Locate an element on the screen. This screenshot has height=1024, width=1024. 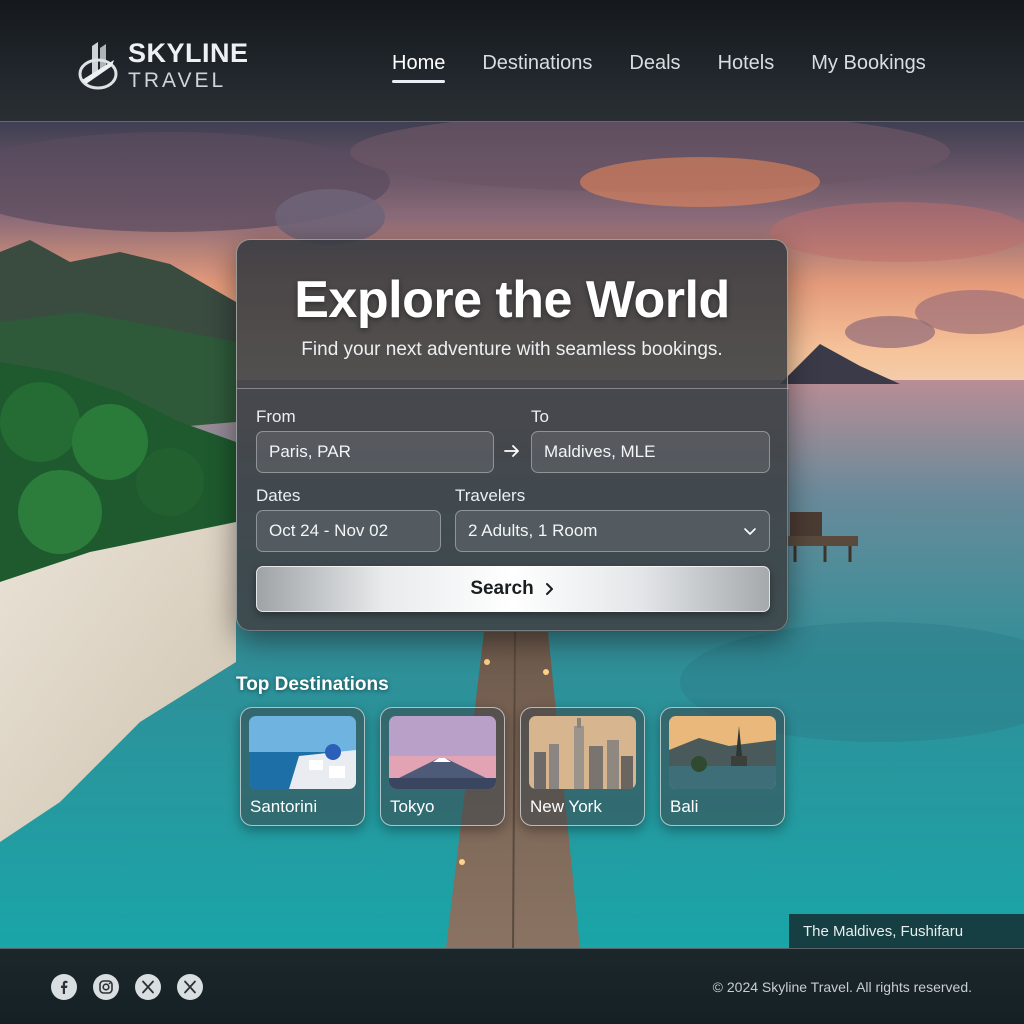
brand-name: SKYLINE is located at coordinates (188, 52).